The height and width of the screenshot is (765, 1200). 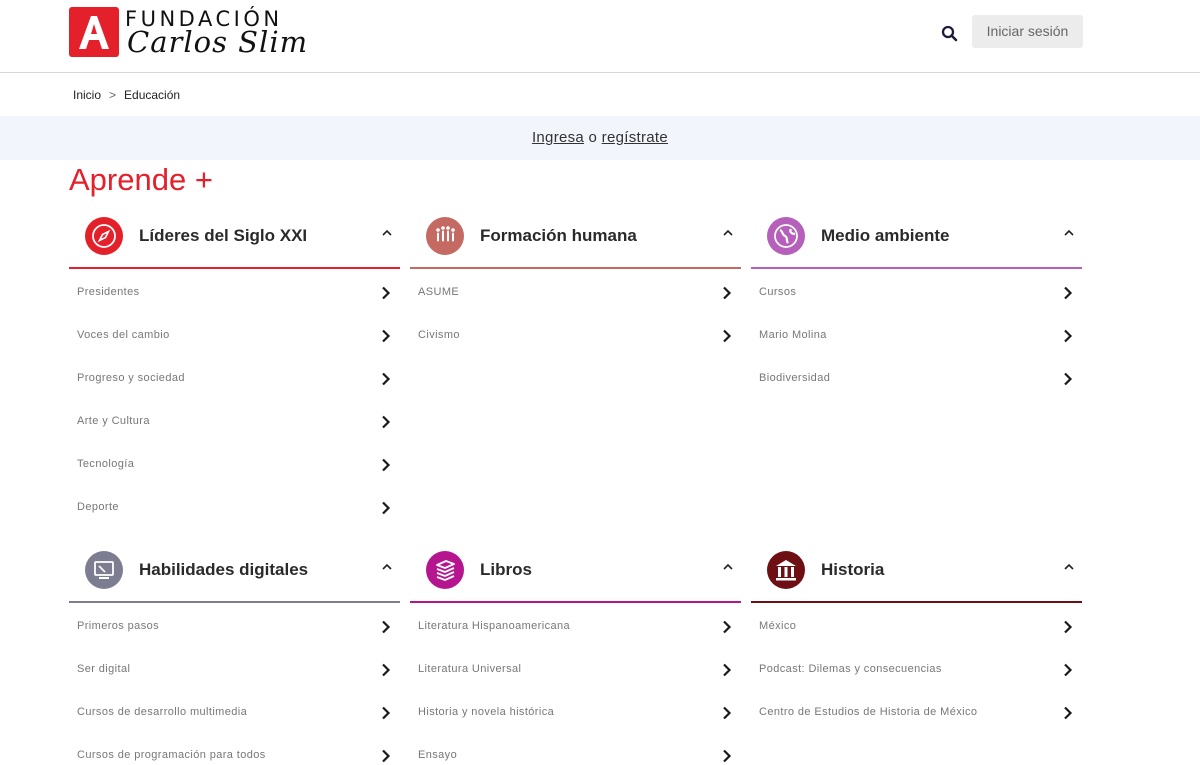 I want to click on list-item: Literatura Hispanoamericana, so click(x=575, y=624).